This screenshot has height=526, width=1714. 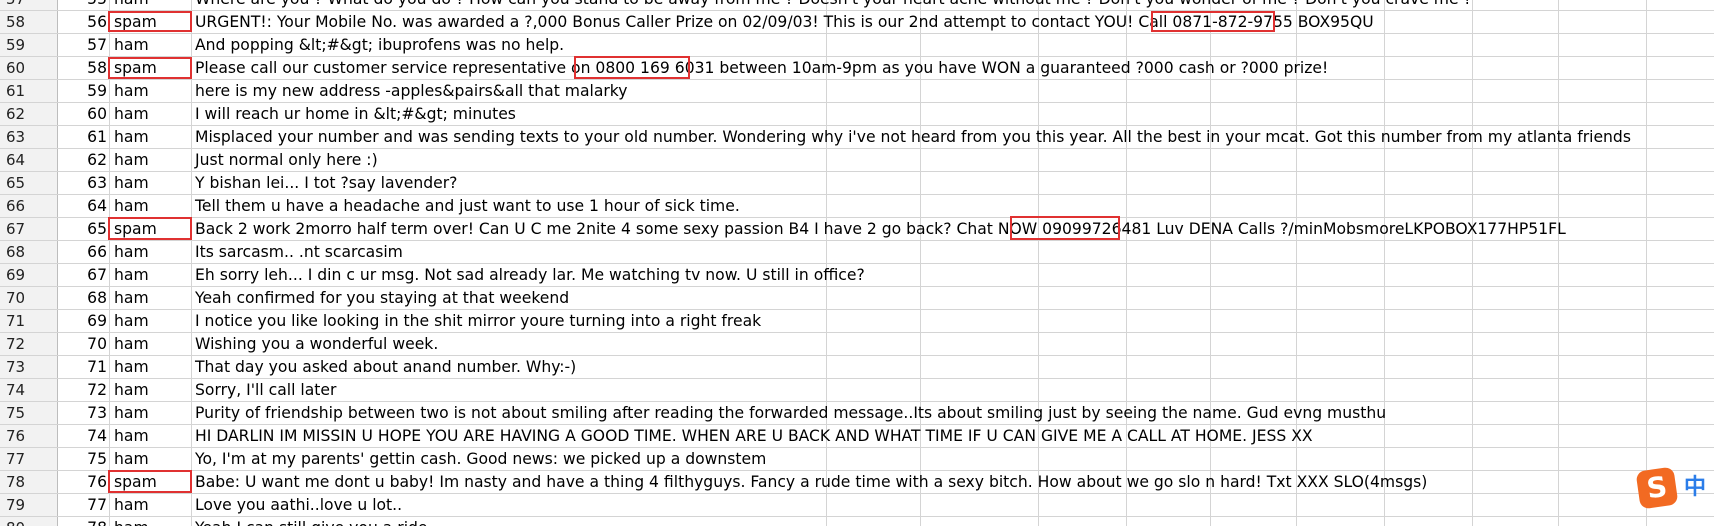 What do you see at coordinates (29, 160) in the screenshot?
I see `row-header: 64` at bounding box center [29, 160].